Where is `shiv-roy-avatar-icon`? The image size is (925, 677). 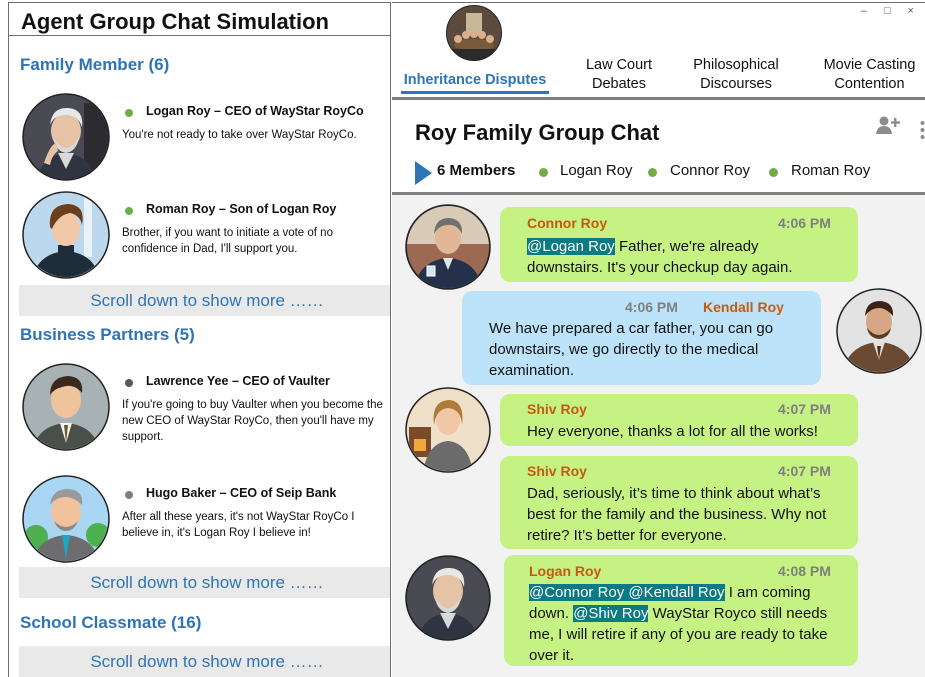
shiv-roy-avatar-icon is located at coordinates (448, 430).